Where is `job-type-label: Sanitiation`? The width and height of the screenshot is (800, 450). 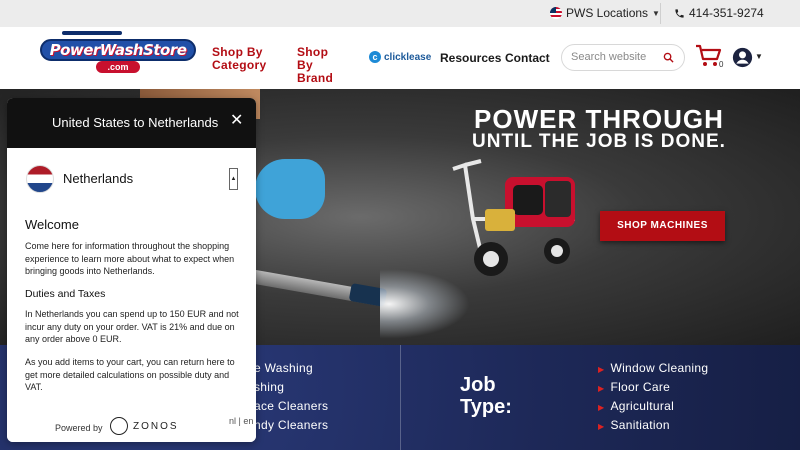
job-type-label: Sanitiation is located at coordinates (640, 425).